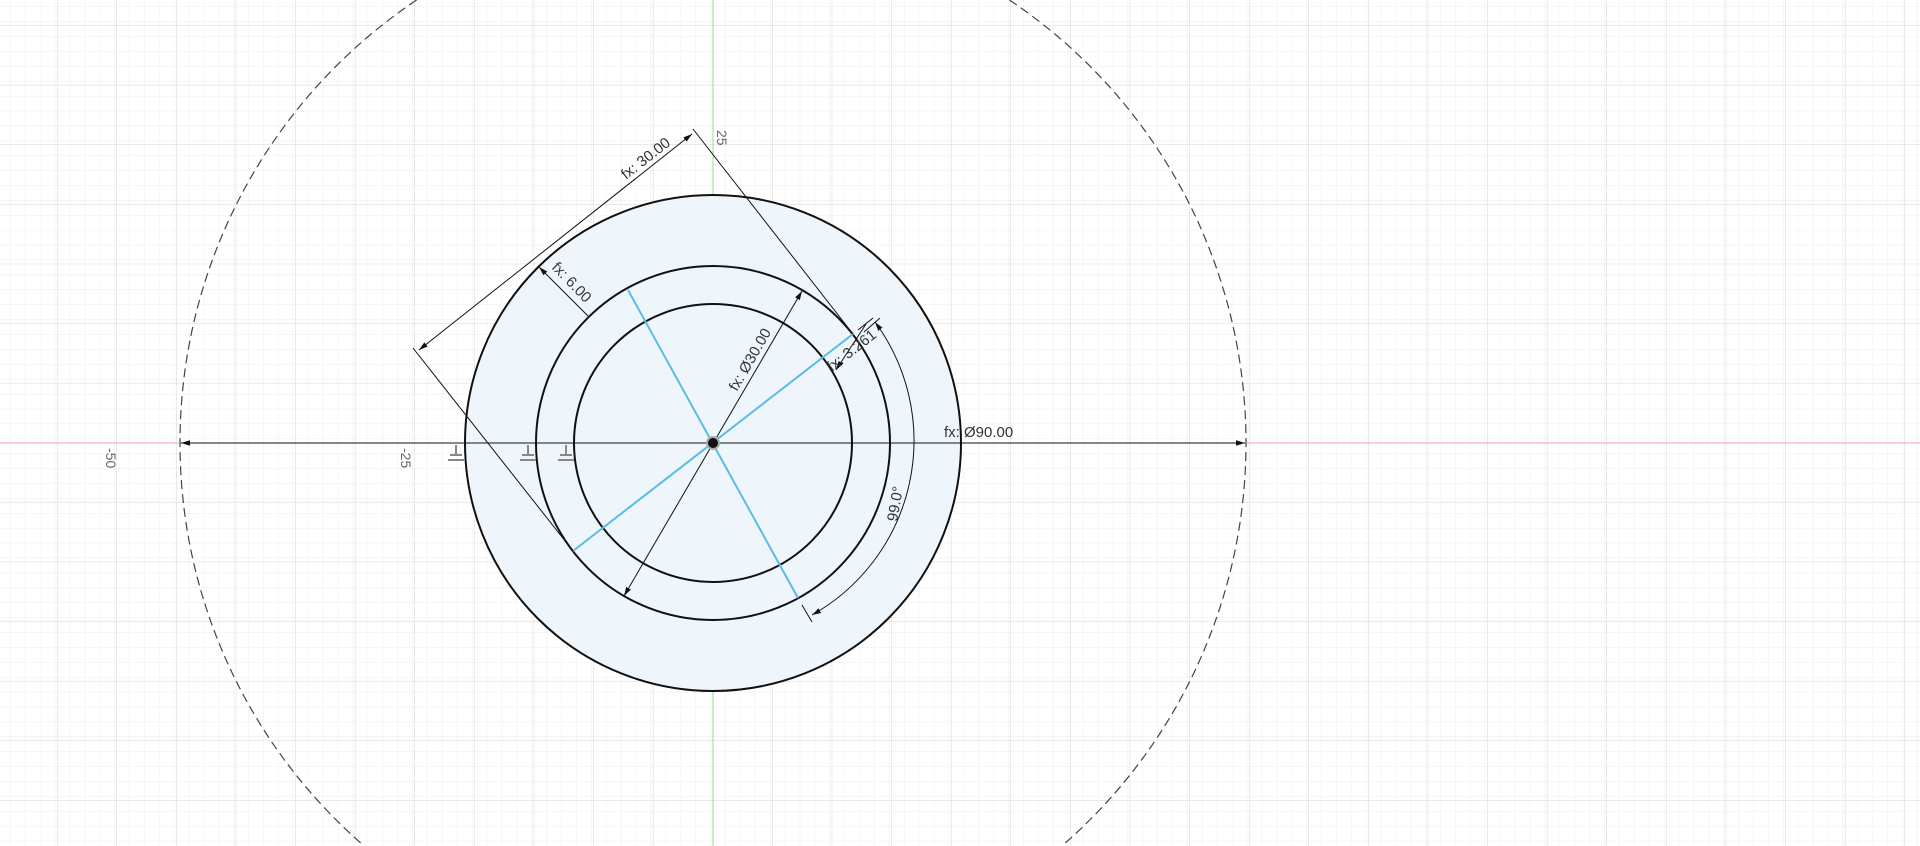  What do you see at coordinates (111, 458) in the screenshot?
I see `axis-label-x-neg50: -50` at bounding box center [111, 458].